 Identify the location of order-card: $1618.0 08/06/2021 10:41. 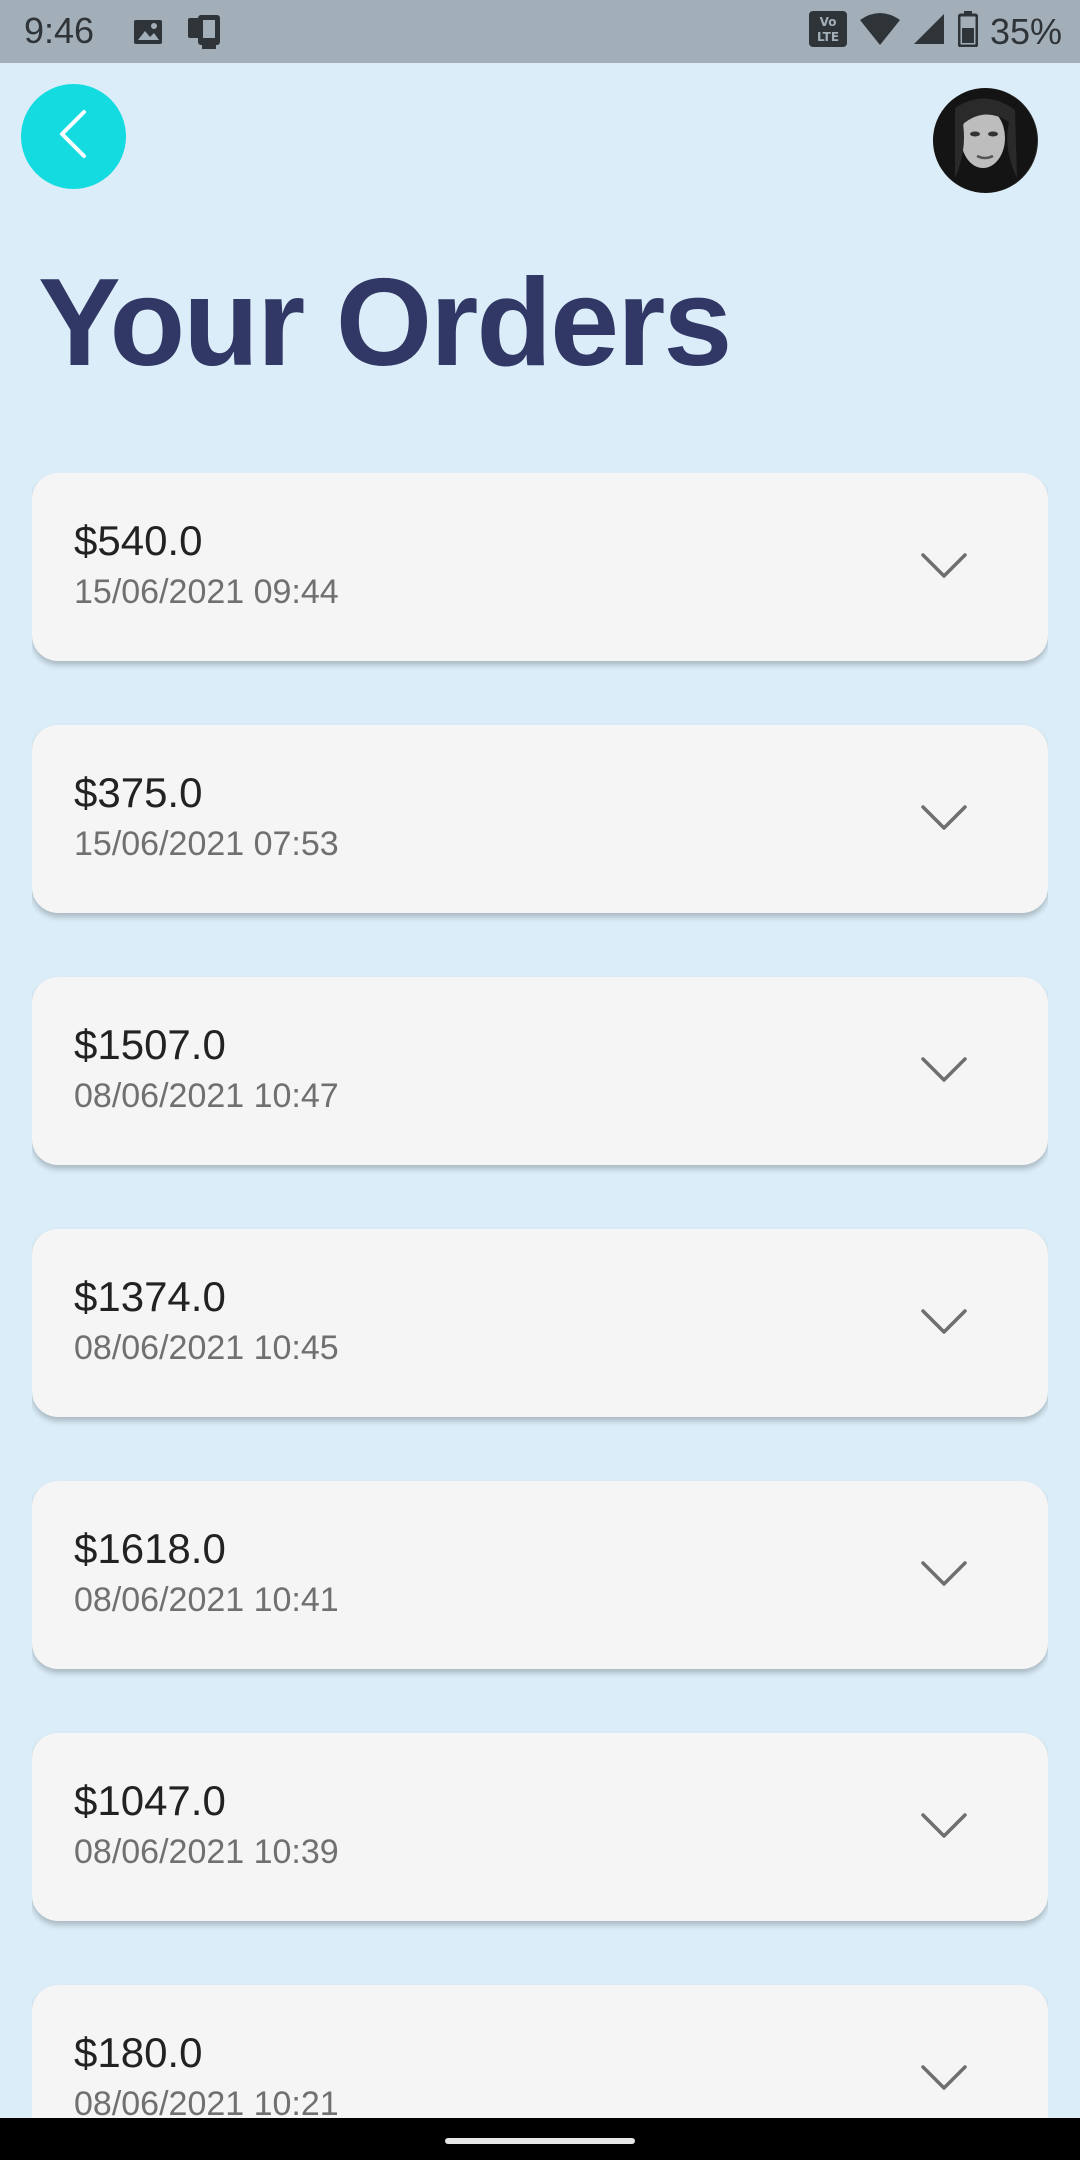
(540, 1575).